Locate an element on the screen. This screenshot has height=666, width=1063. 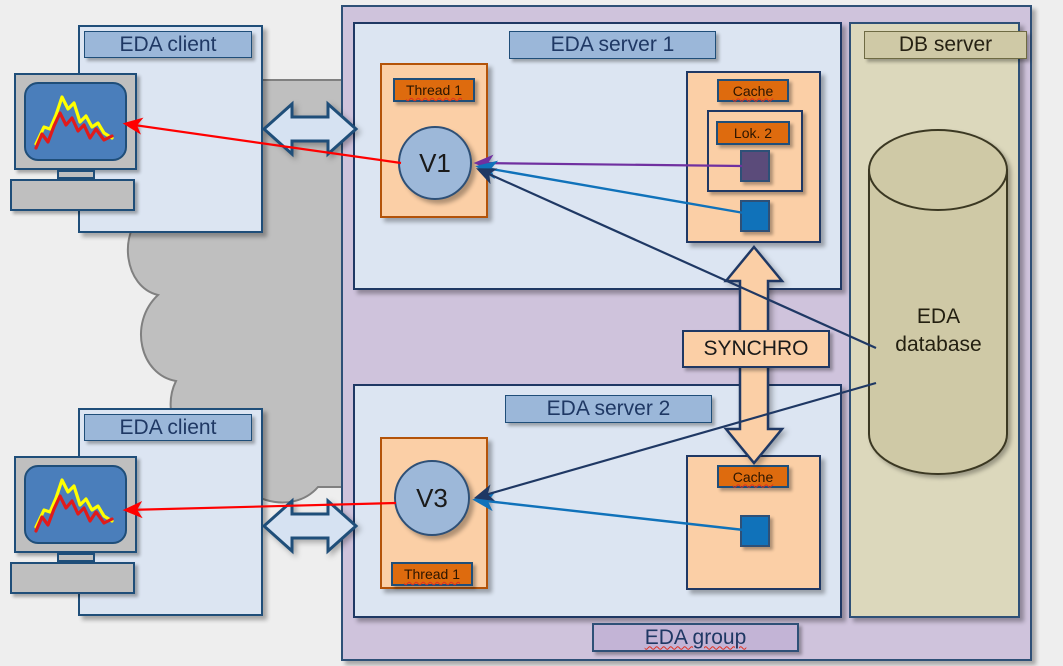
client-bottom-monitor-base is located at coordinates (72, 578).